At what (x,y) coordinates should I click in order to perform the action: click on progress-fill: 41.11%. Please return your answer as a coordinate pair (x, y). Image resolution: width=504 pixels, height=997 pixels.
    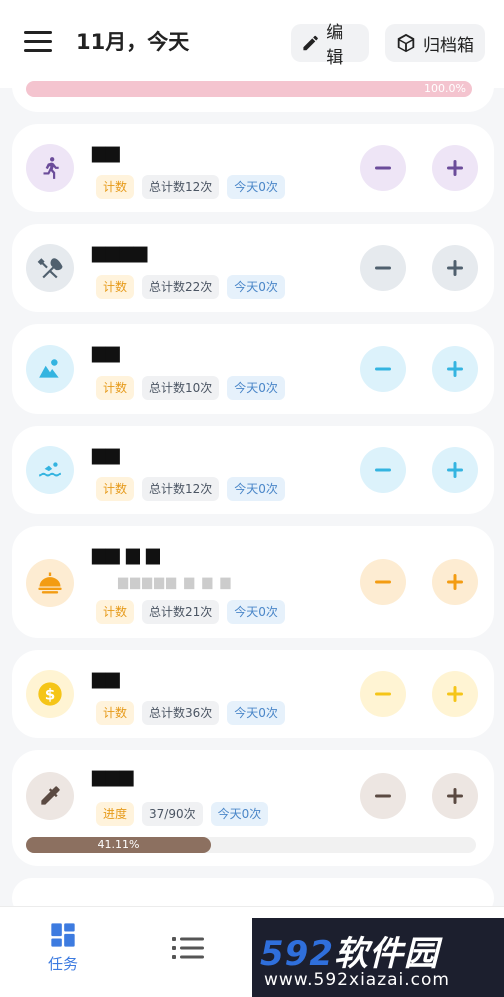
    Looking at the image, I should click on (118, 845).